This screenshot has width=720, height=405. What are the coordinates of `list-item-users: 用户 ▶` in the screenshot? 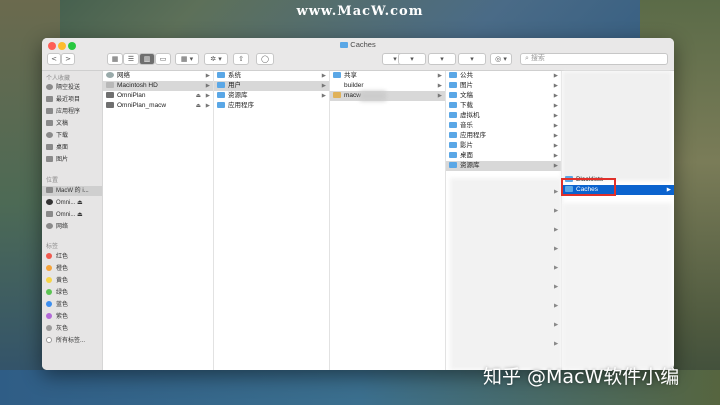 It's located at (271, 86).